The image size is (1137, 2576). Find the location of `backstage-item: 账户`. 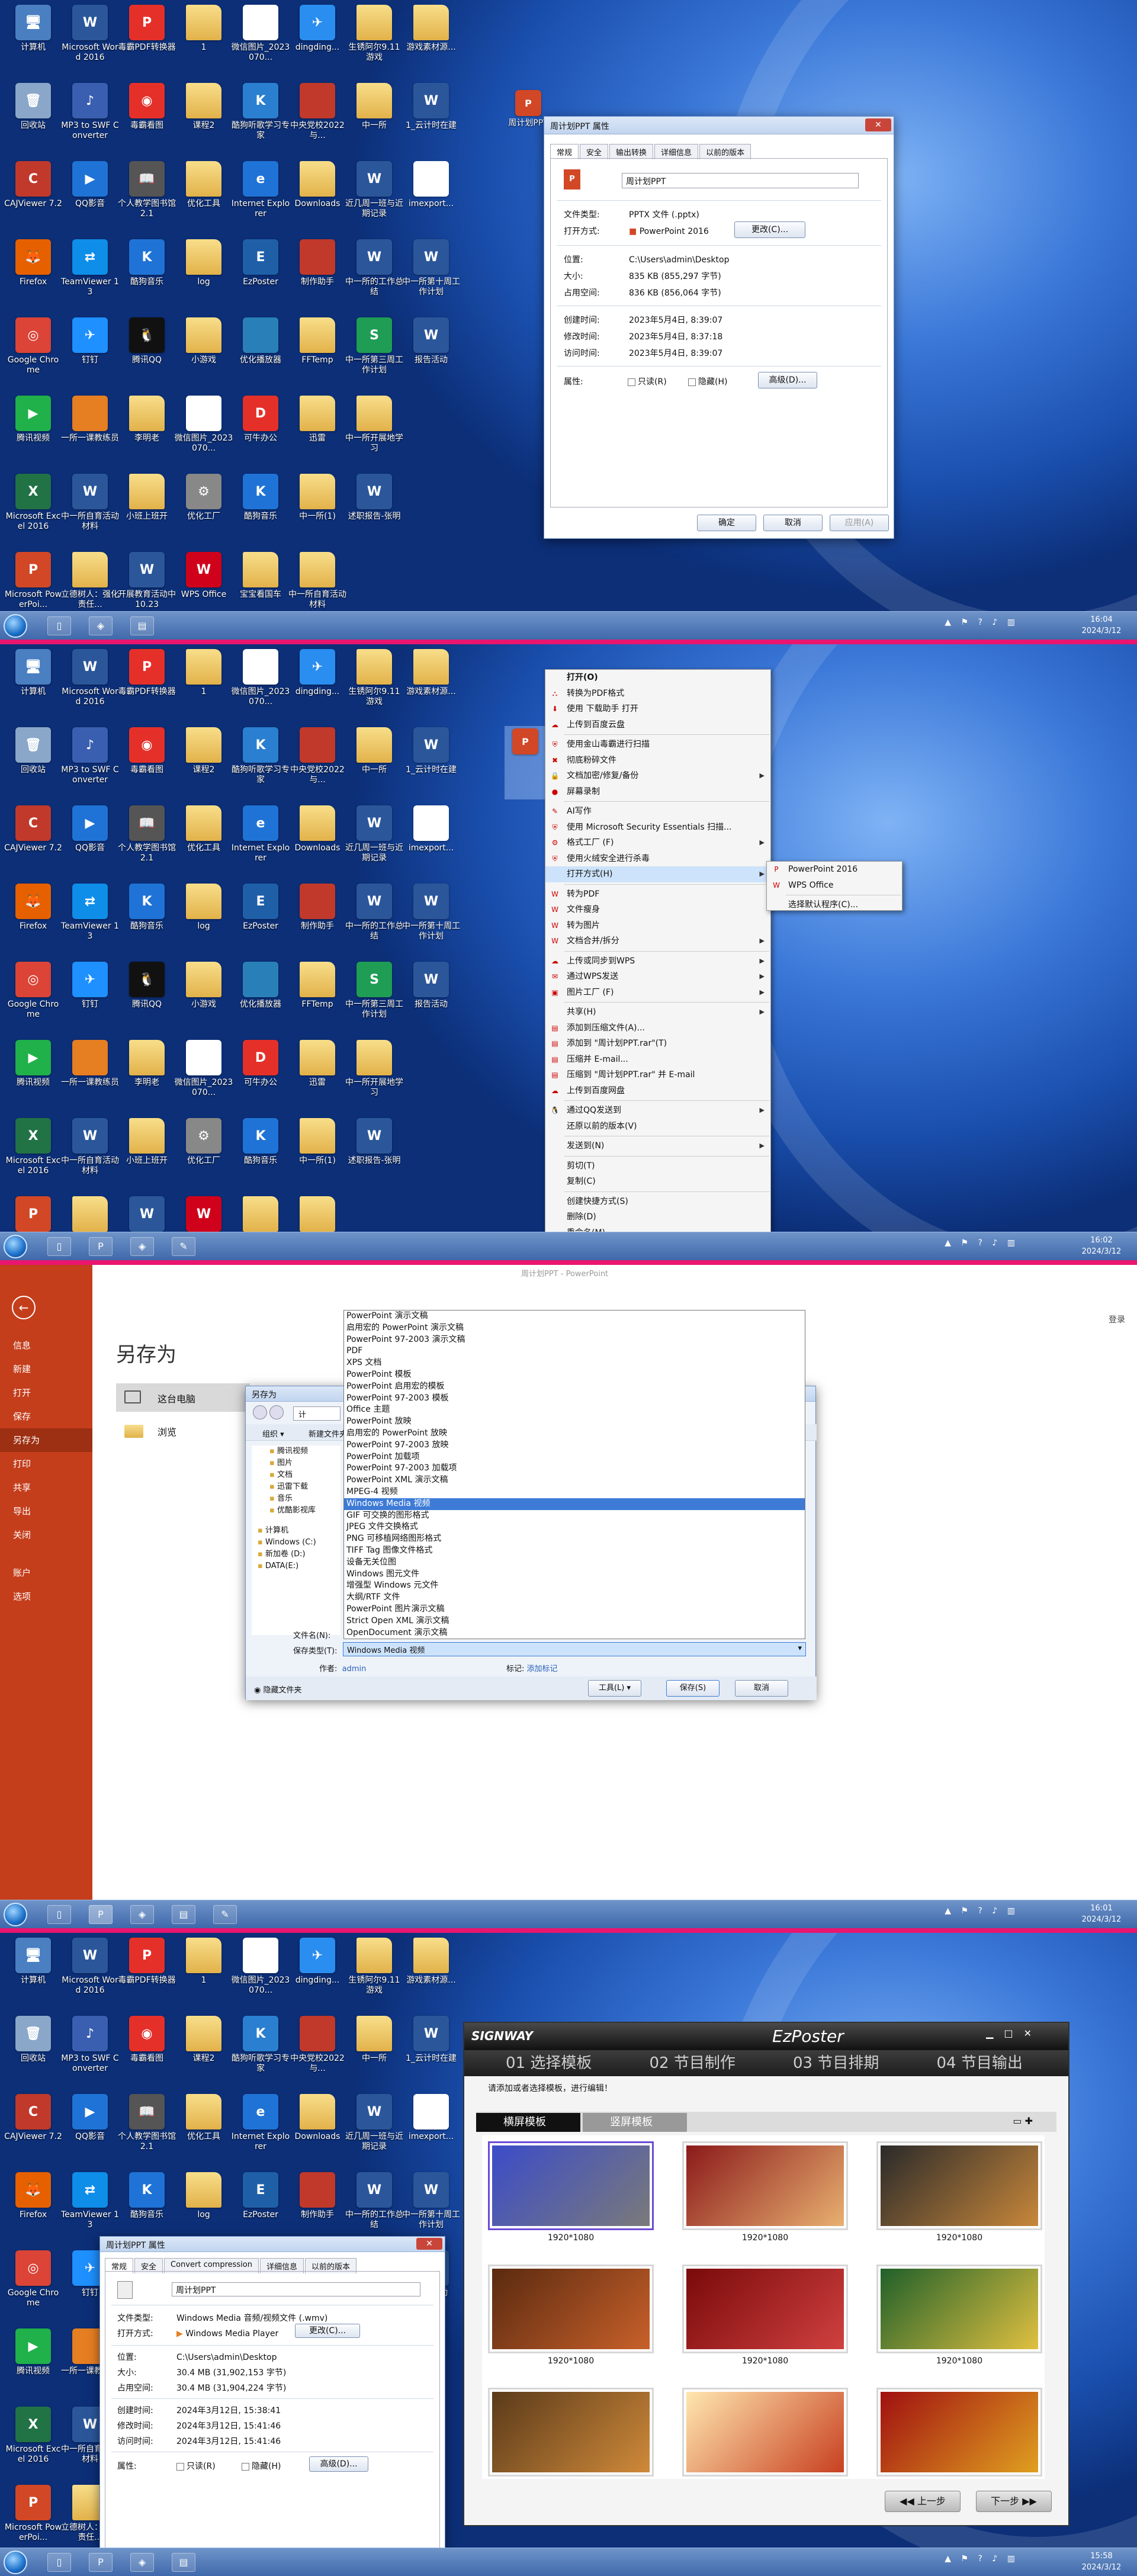

backstage-item: 账户 is located at coordinates (46, 1573).